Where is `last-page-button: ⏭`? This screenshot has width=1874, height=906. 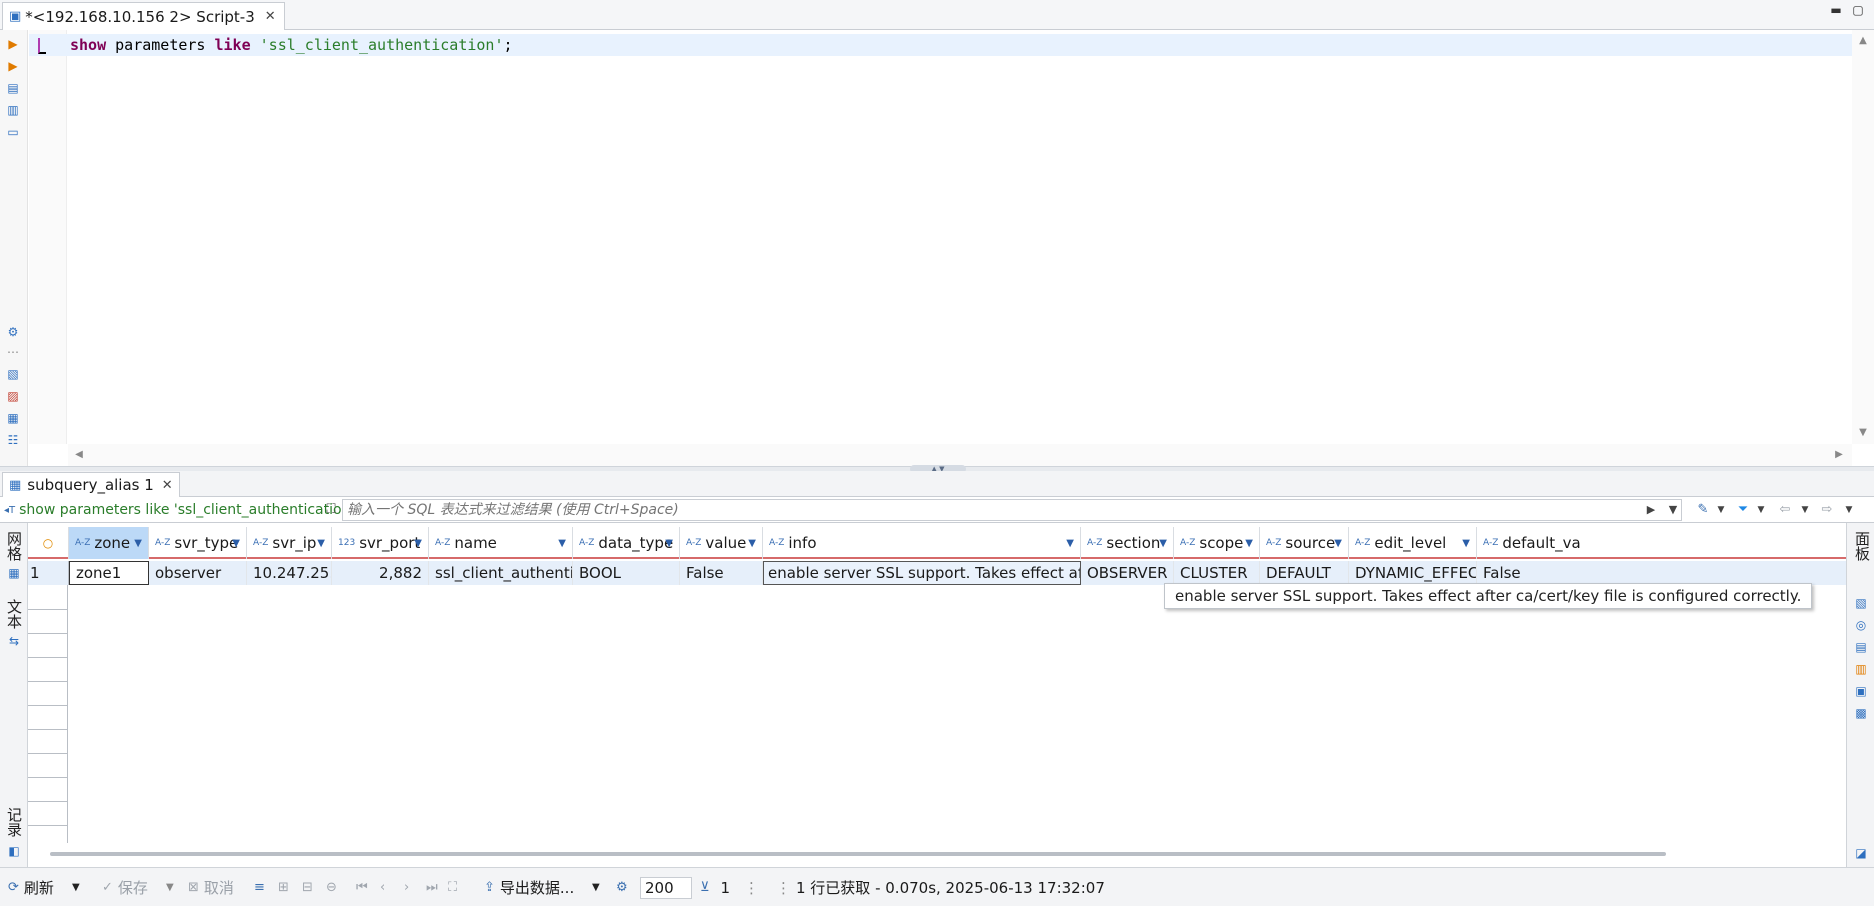 last-page-button: ⏭ is located at coordinates (432, 887).